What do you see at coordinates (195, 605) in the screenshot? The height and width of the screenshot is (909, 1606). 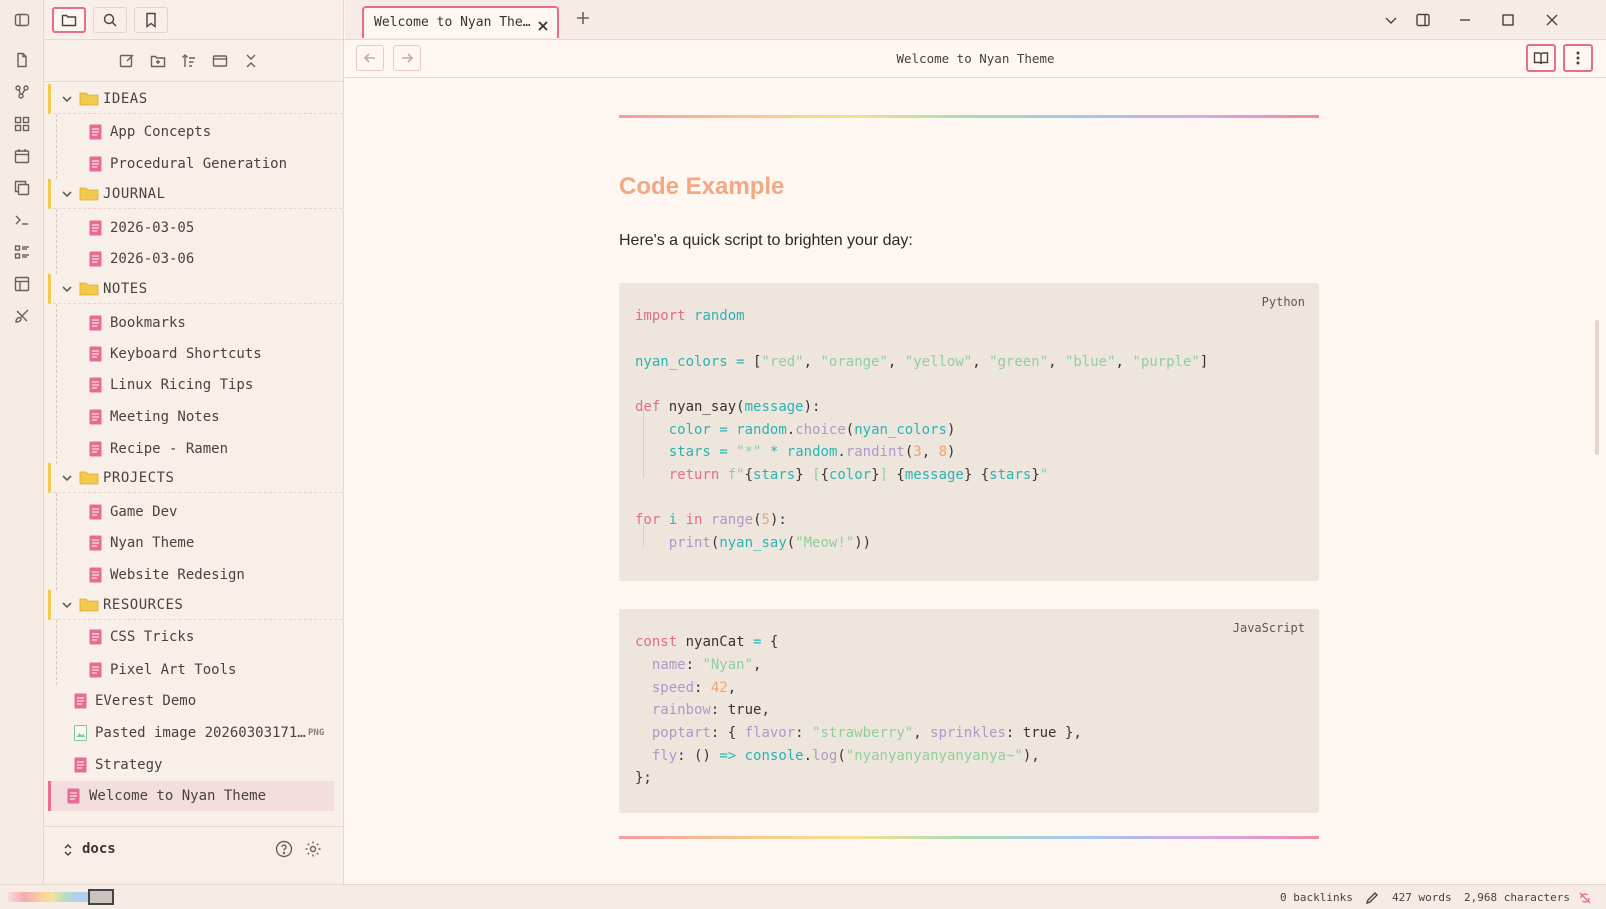 I see `folder-resources: RESOURCES` at bounding box center [195, 605].